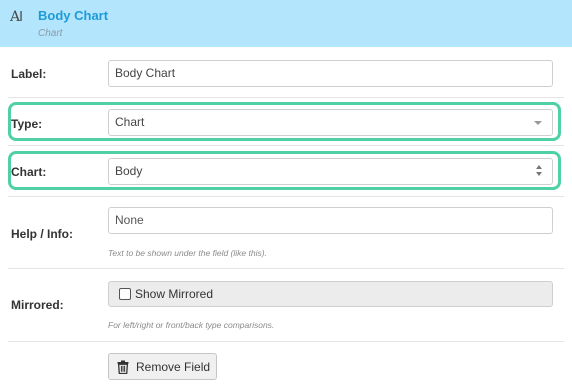 This screenshot has height=392, width=572. Describe the element at coordinates (73, 15) in the screenshot. I see `field-title: Body Chart` at that location.